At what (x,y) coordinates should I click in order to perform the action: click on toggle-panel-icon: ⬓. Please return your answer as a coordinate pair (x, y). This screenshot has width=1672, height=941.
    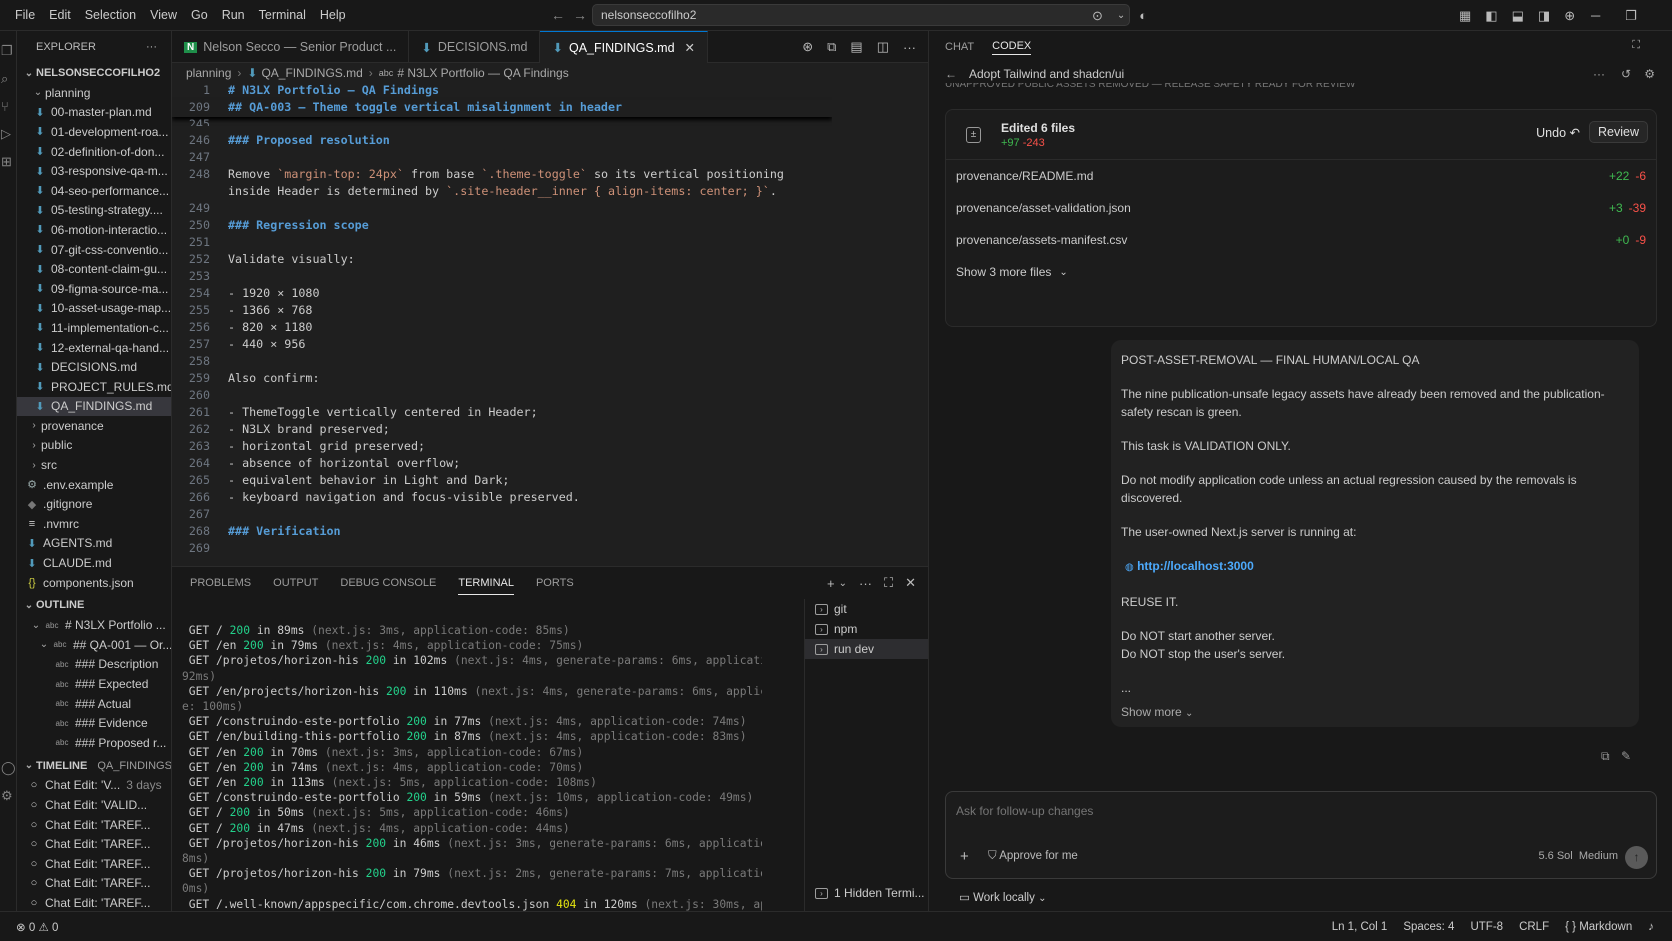
    Looking at the image, I should click on (1518, 16).